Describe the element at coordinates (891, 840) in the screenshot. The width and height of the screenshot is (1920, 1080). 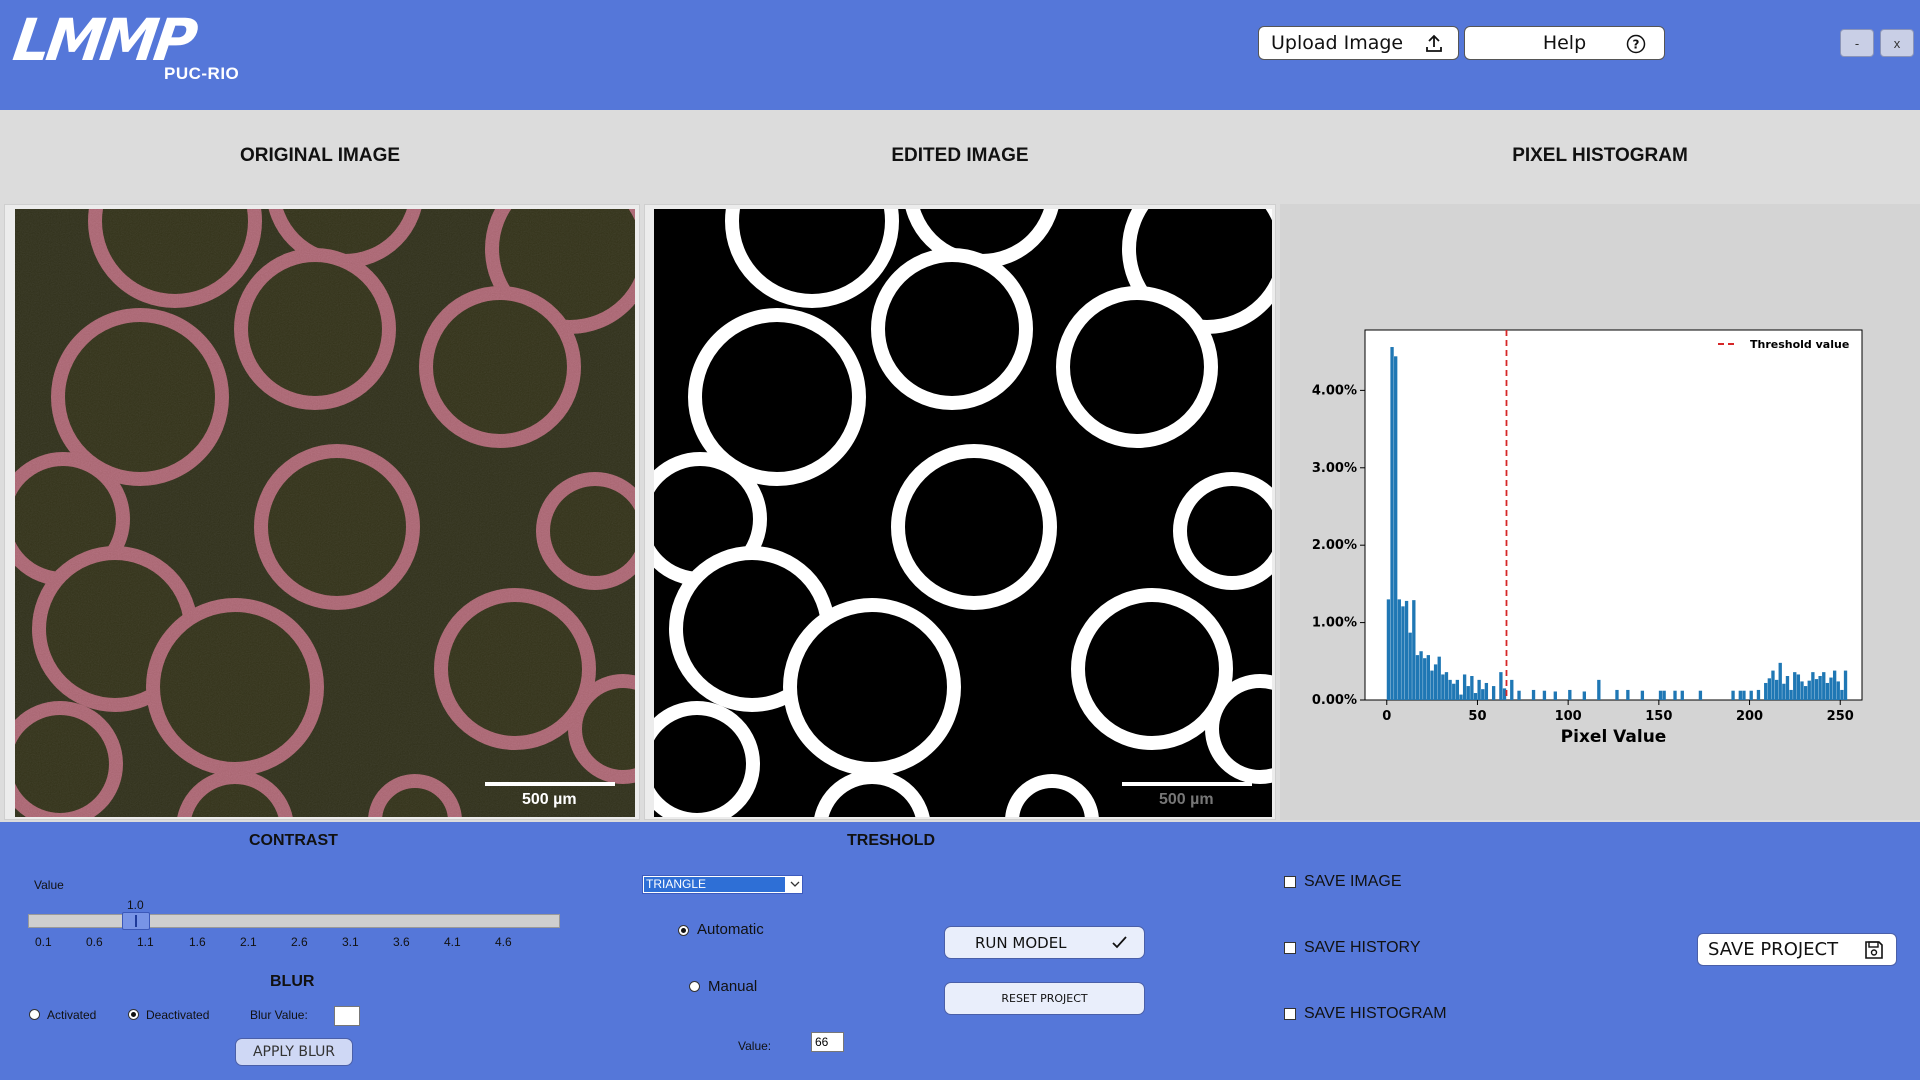
I see `threshold-title: TRESHOLD` at that location.